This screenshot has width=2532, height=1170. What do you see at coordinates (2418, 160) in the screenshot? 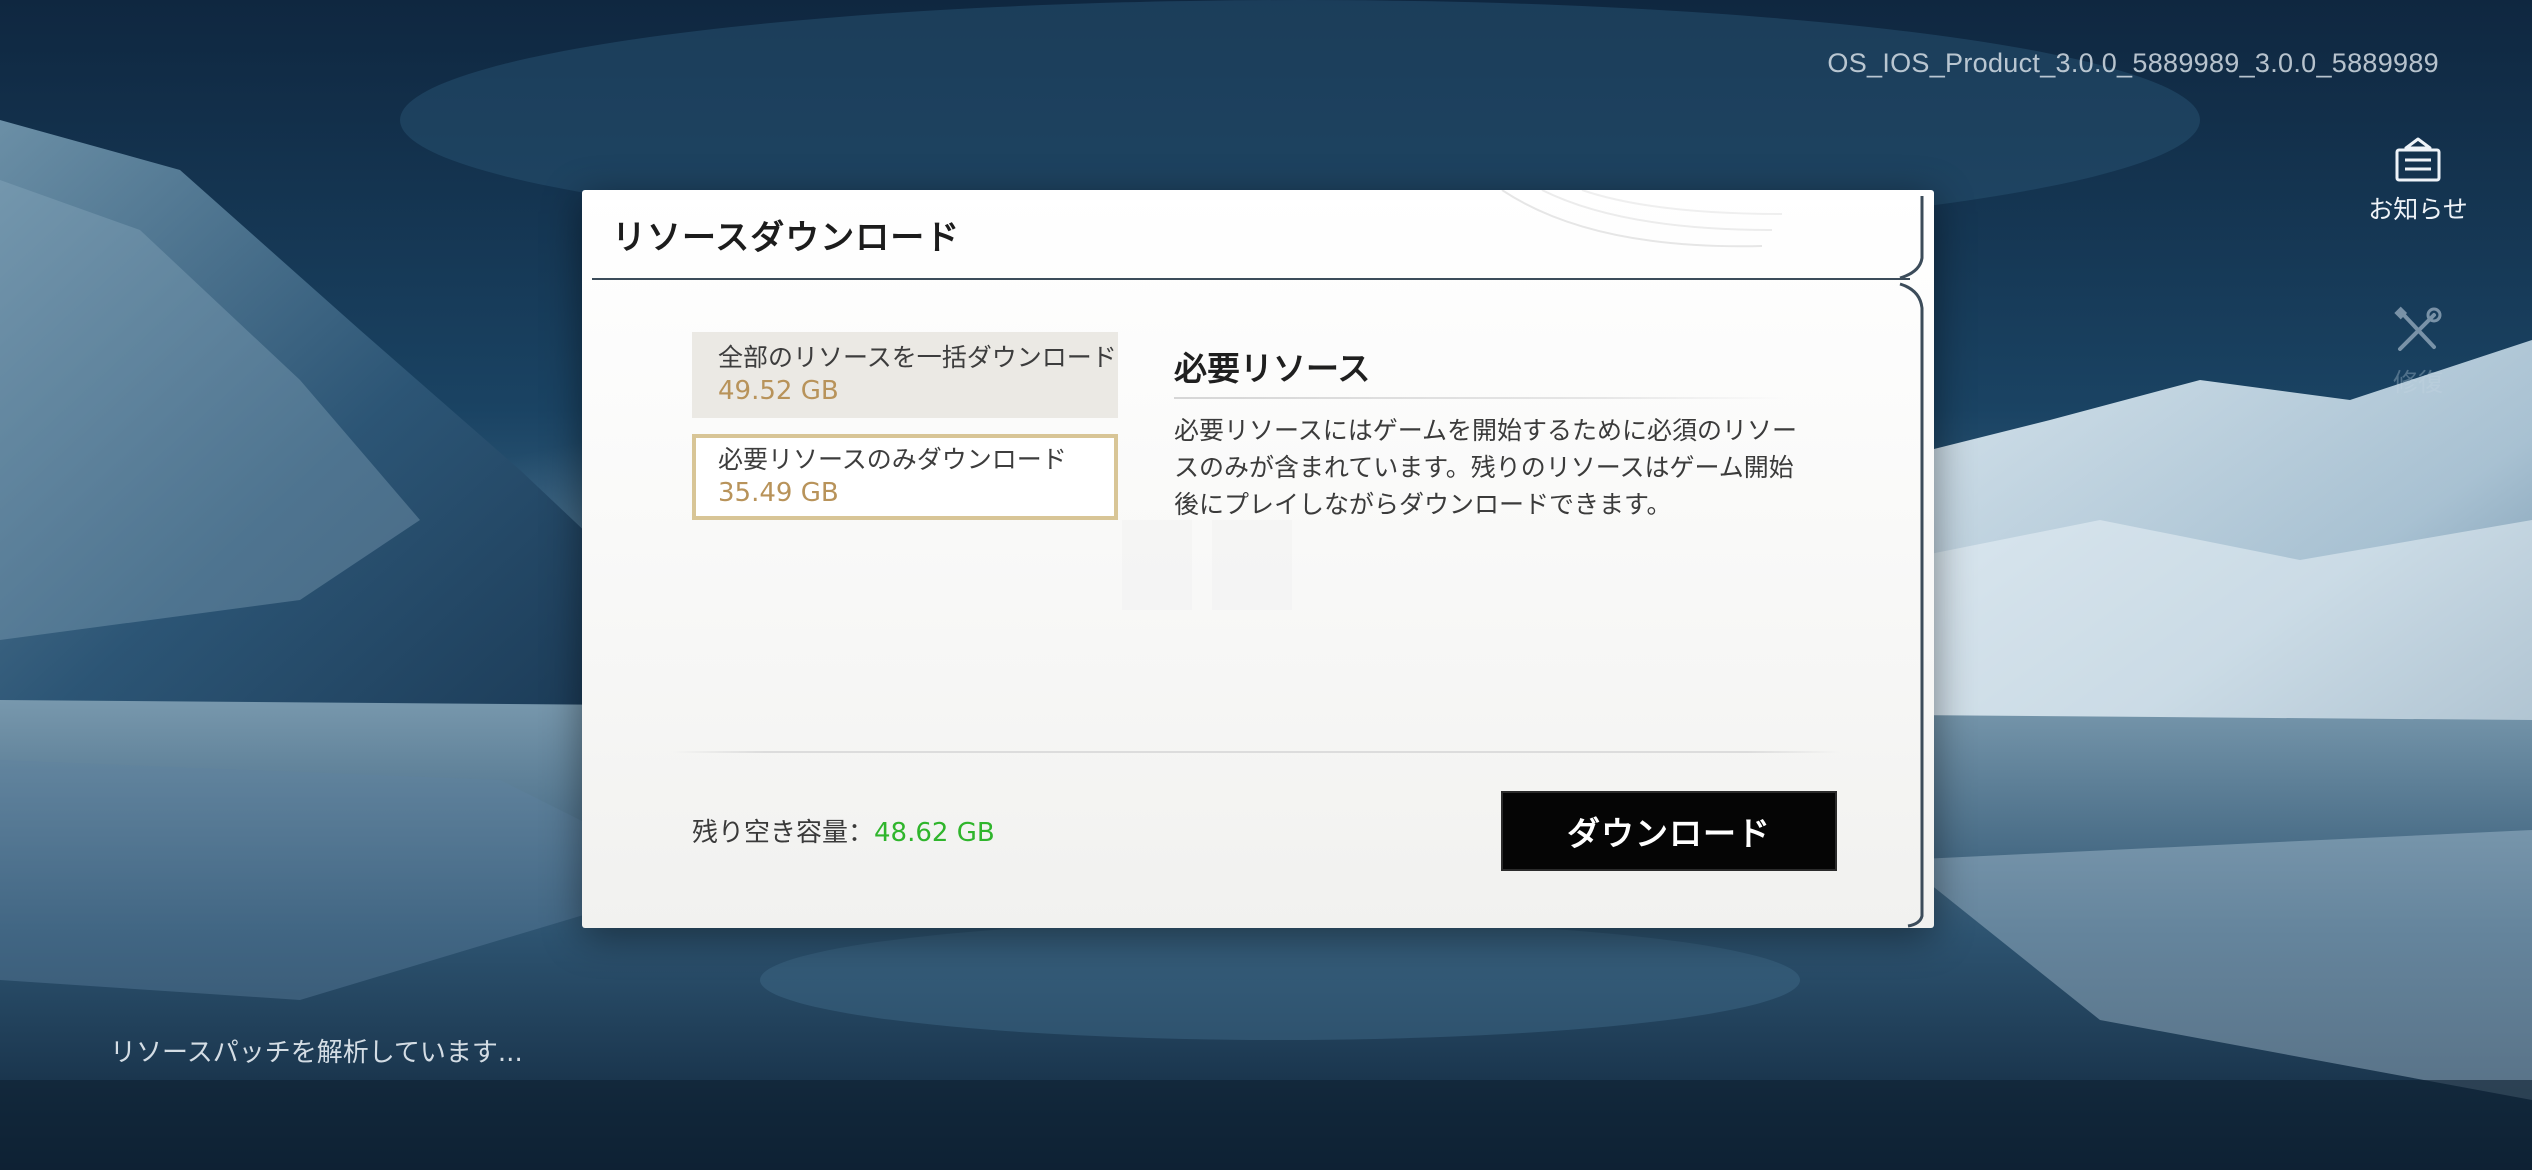
I see `notice-tray-icon` at bounding box center [2418, 160].